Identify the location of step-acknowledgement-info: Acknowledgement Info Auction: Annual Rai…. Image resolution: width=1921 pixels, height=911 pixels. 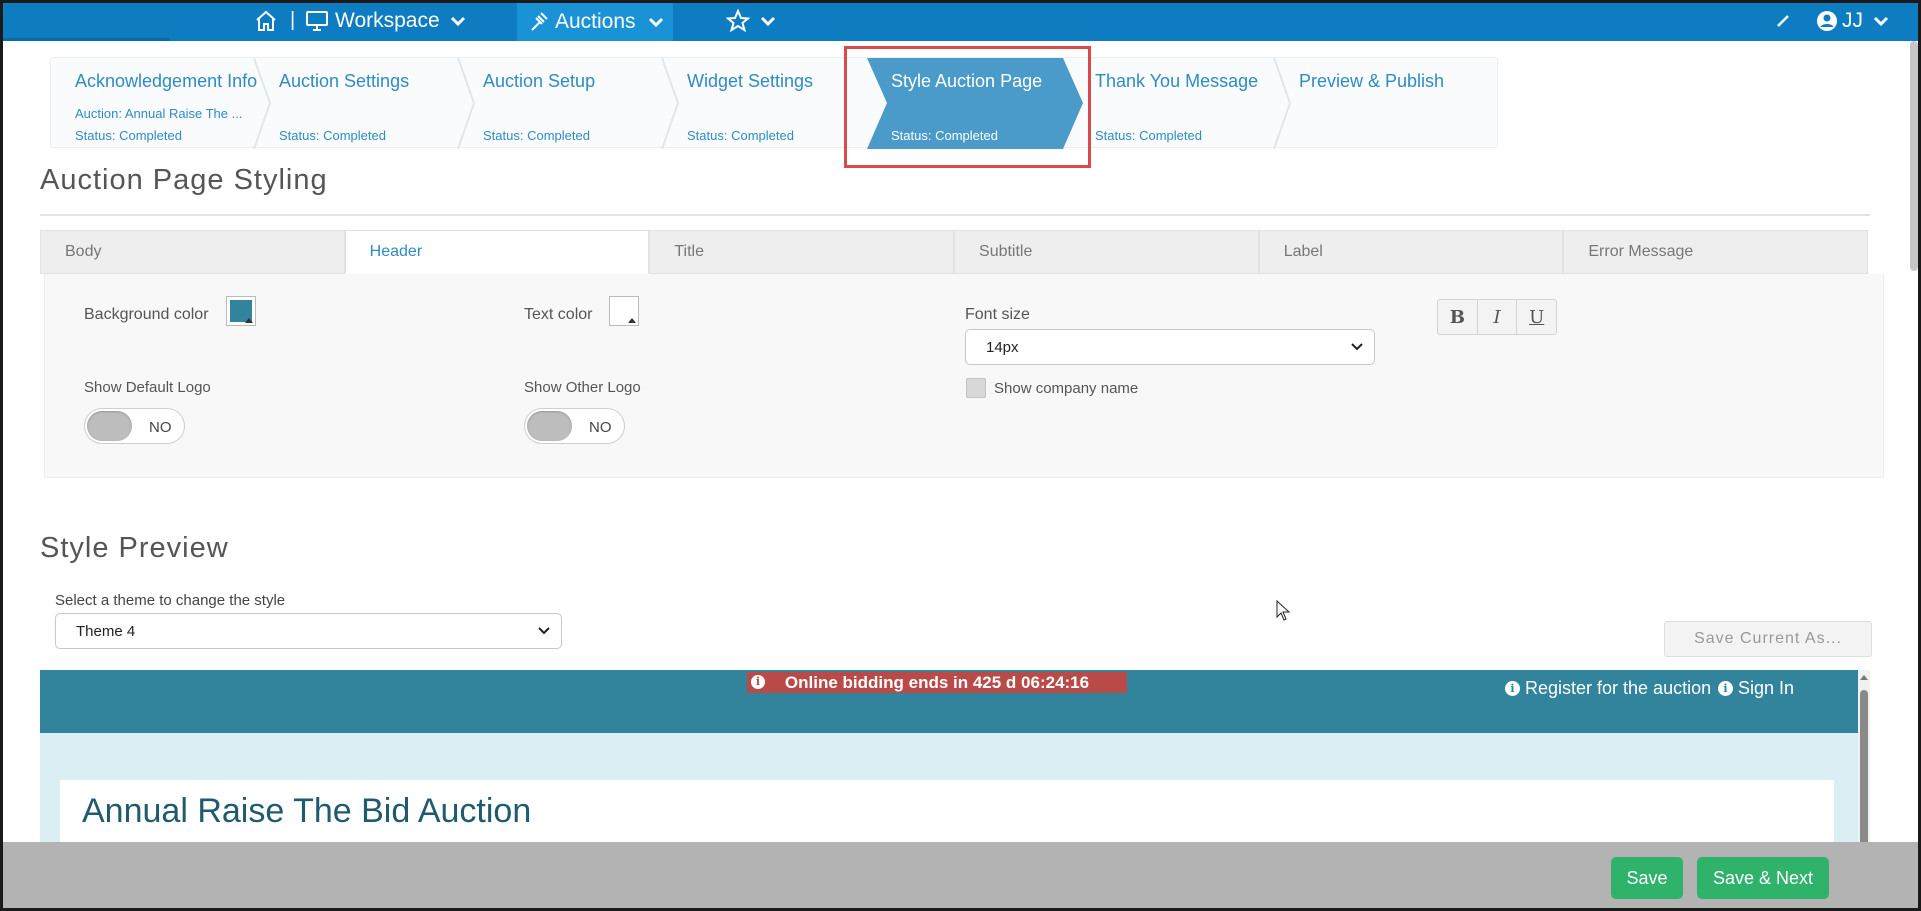
(161, 103).